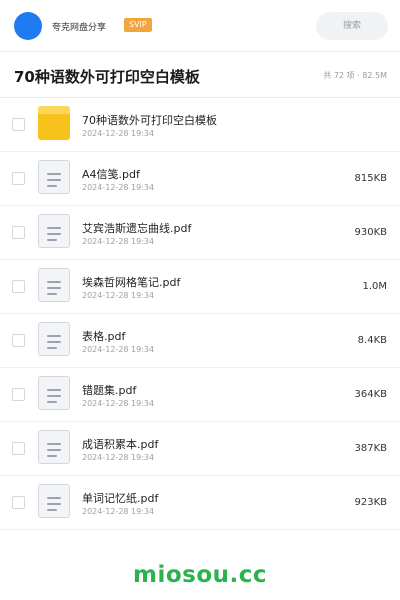  What do you see at coordinates (79, 28) in the screenshot?
I see `brand-label: 夸克网盘分享` at bounding box center [79, 28].